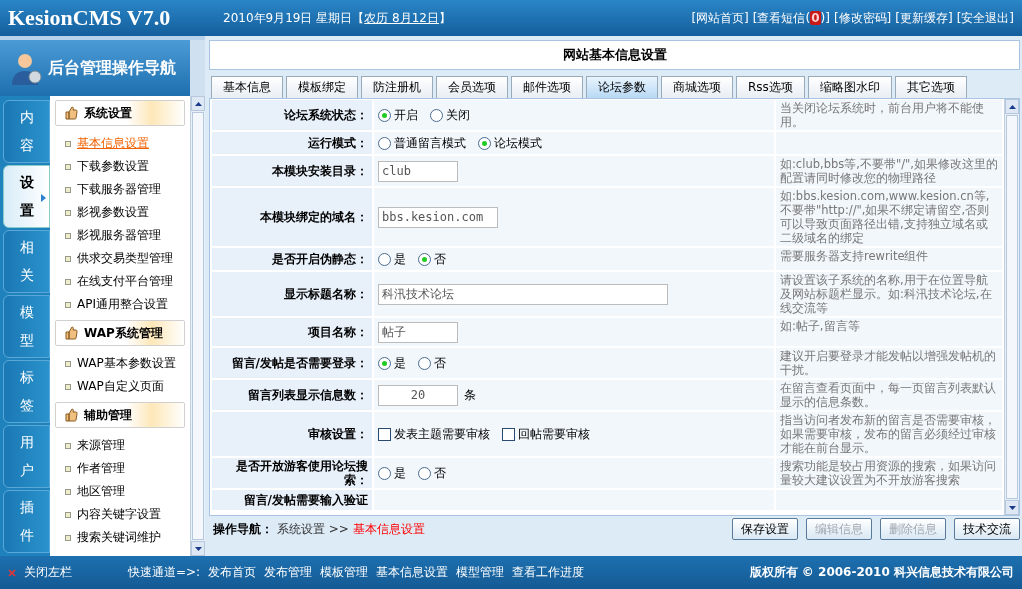 Image resolution: width=1022 pixels, height=589 pixels. I want to click on field-label: 是否开启伪静态：, so click(292, 259).